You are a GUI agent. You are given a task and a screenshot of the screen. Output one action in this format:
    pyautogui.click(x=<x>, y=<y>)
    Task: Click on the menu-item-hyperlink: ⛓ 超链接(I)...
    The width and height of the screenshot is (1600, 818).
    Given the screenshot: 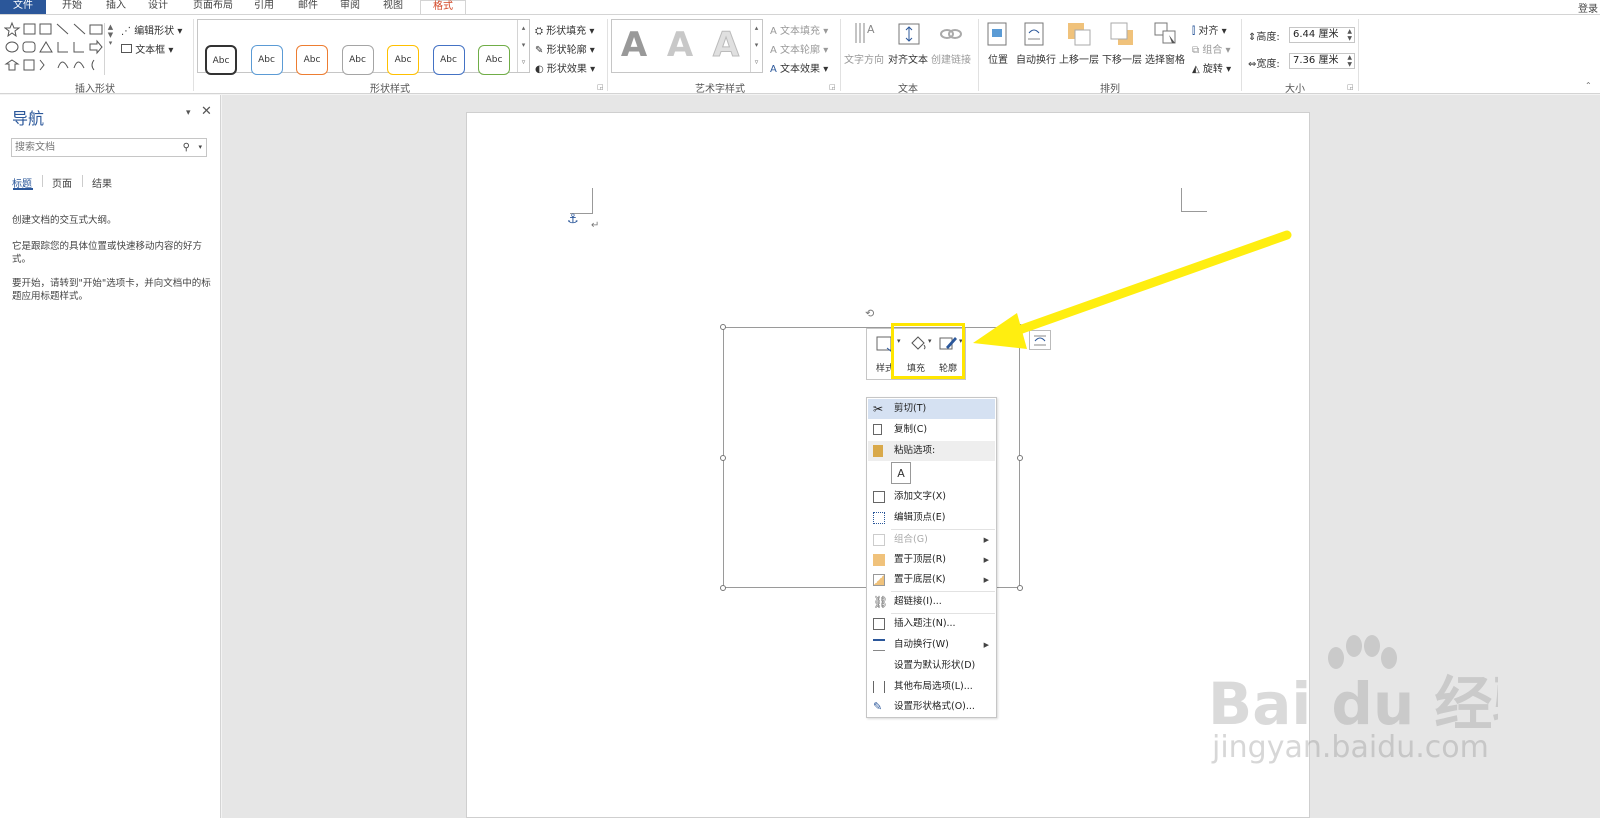 What is the action you would take?
    pyautogui.click(x=931, y=602)
    